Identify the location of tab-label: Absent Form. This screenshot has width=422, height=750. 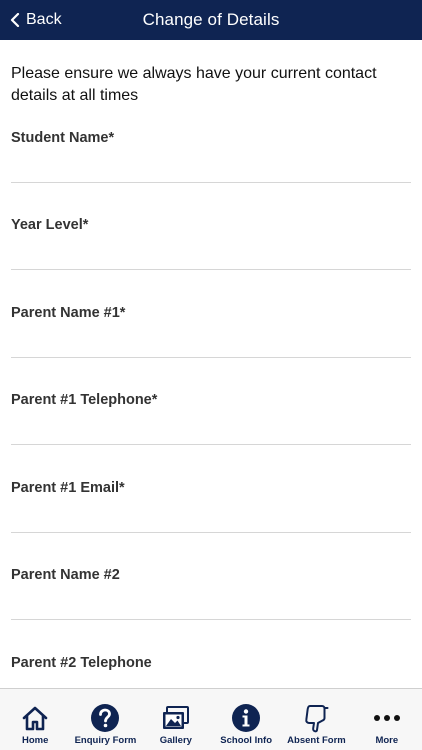
(316, 740).